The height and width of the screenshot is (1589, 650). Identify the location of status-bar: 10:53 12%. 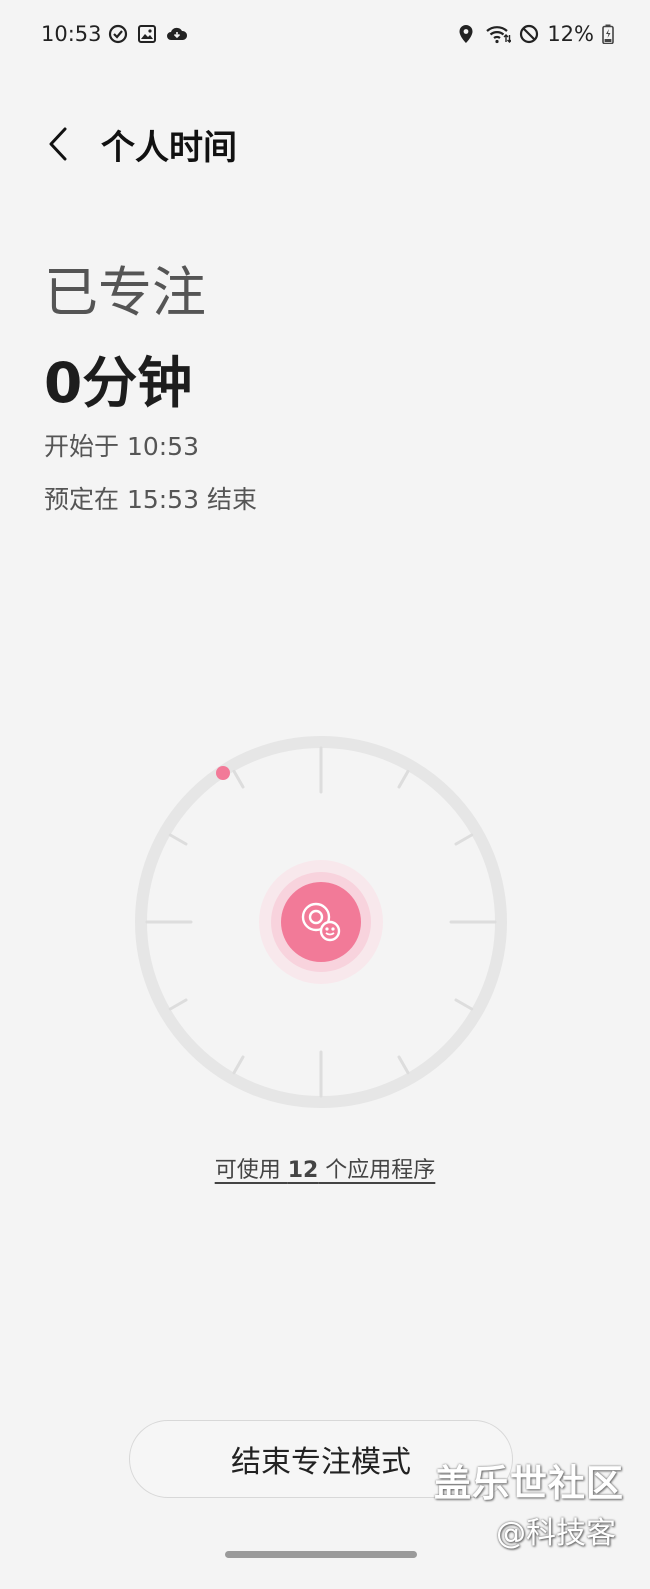
(325, 36).